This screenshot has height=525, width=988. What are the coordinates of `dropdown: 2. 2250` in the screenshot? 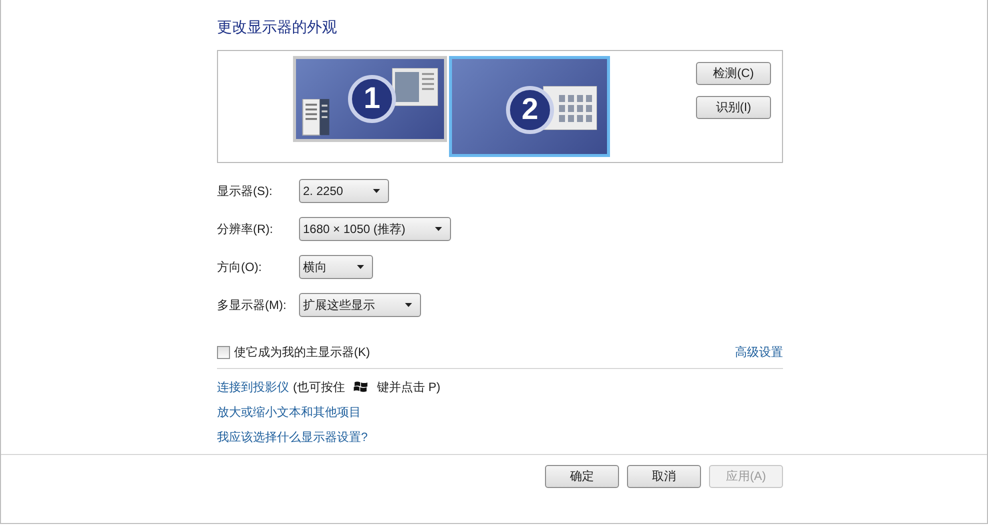 It's located at (344, 191).